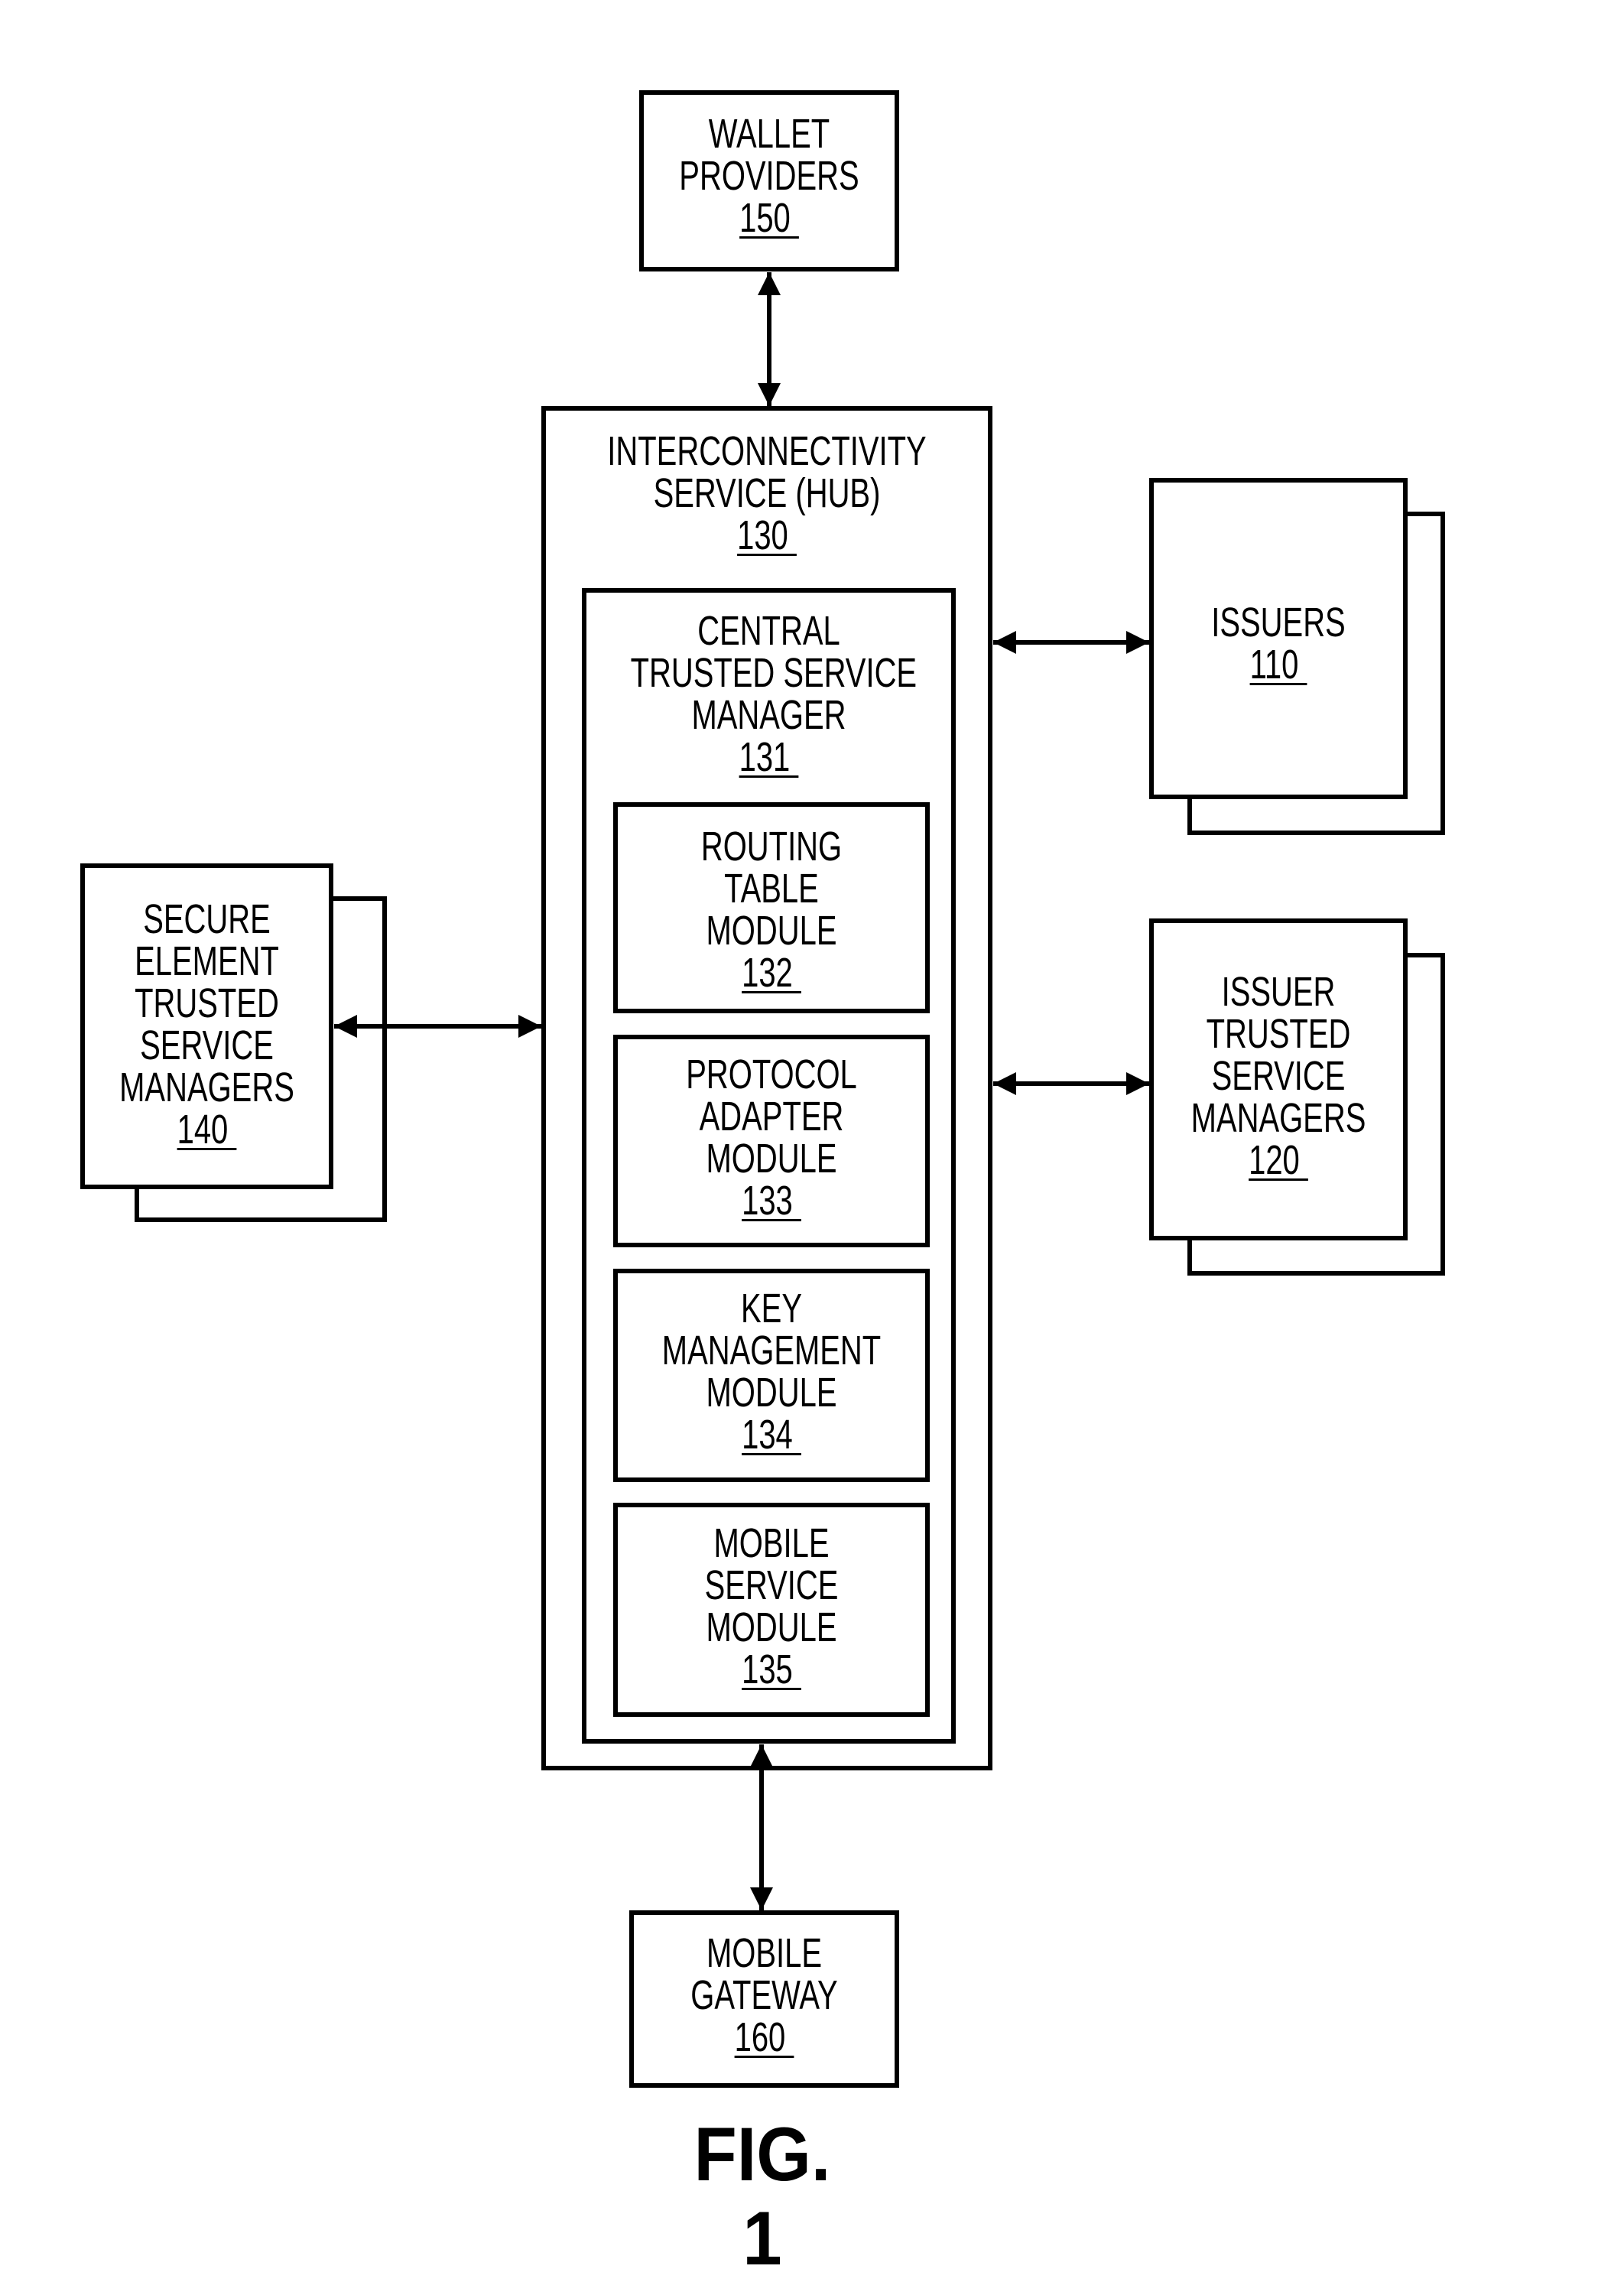  What do you see at coordinates (1278, 665) in the screenshot?
I see `issuers-reference-numeral: 110` at bounding box center [1278, 665].